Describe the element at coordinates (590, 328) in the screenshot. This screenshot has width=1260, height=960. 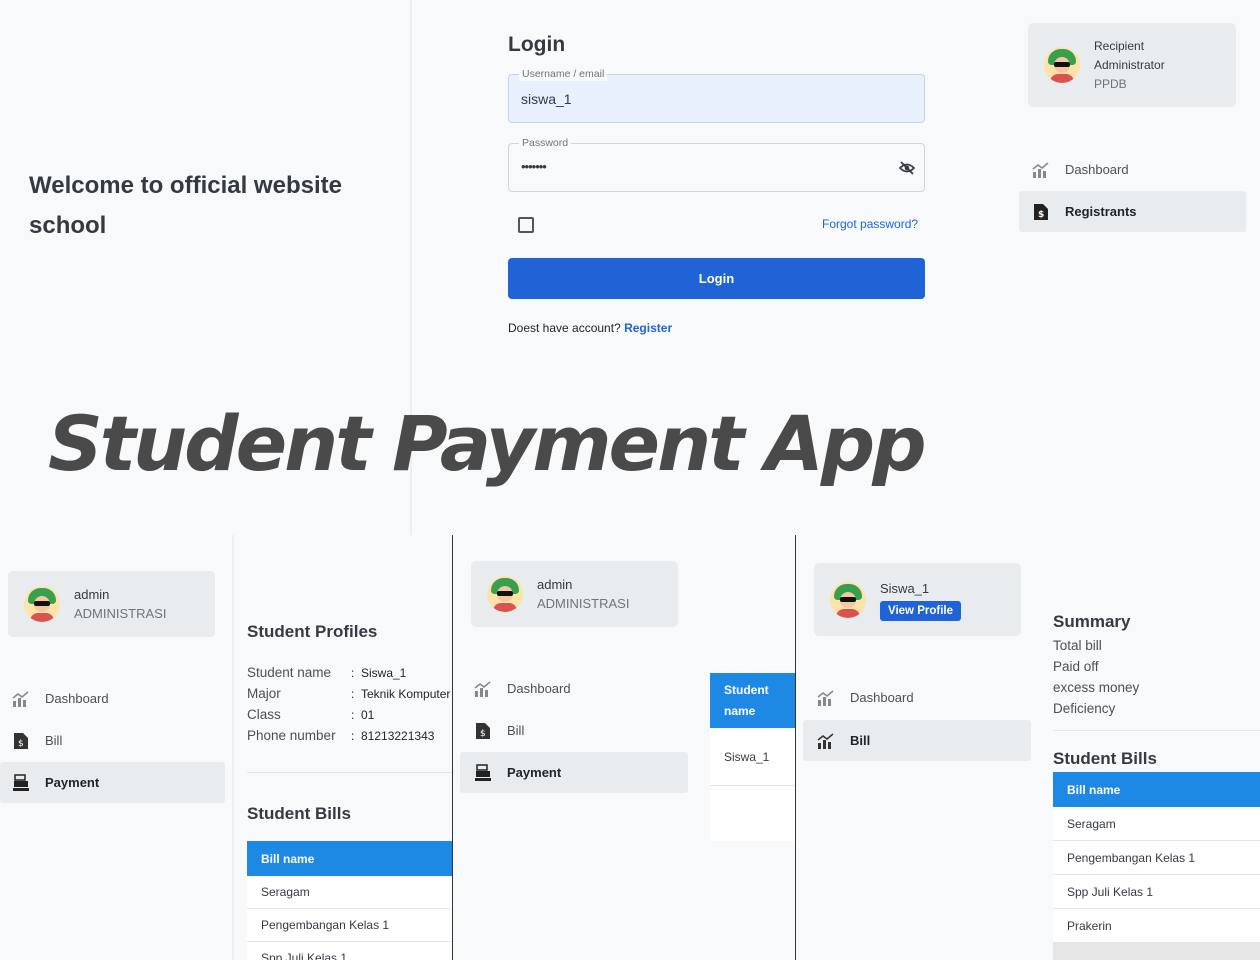
I see `register-line: Doest have account? Register` at that location.